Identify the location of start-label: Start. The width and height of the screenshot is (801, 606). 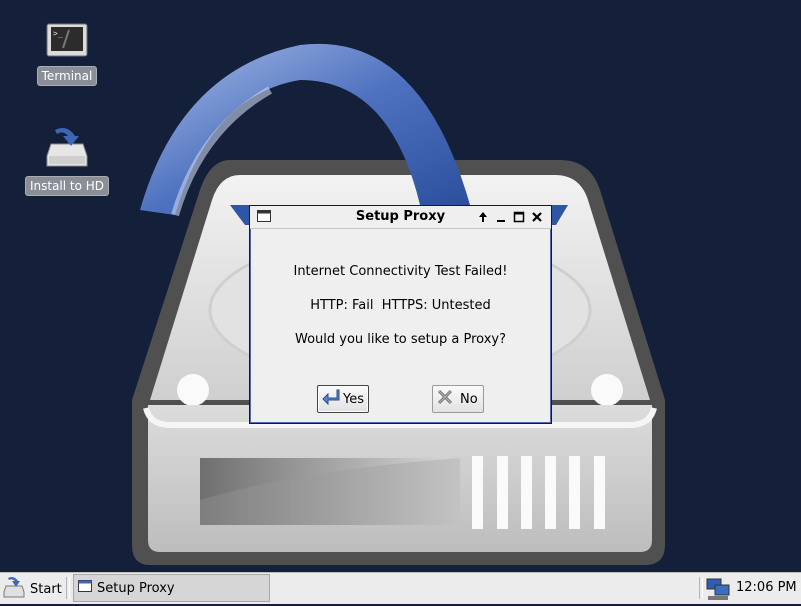
(46, 589).